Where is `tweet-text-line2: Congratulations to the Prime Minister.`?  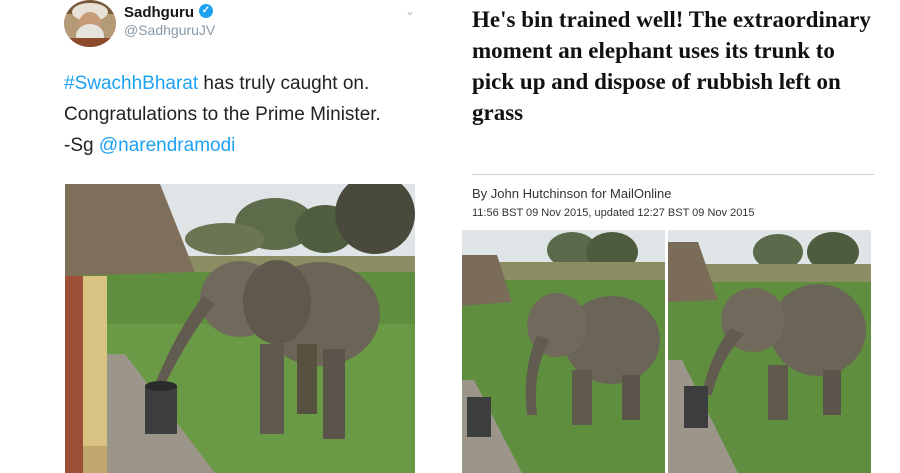 tweet-text-line2: Congratulations to the Prime Minister. is located at coordinates (222, 114).